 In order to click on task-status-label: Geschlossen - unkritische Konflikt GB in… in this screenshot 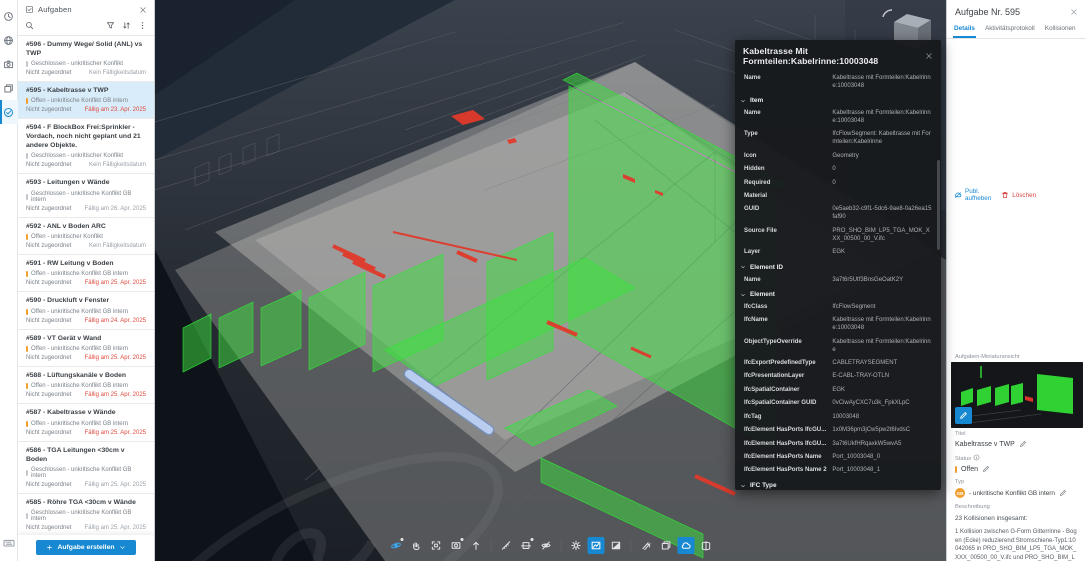, I will do `click(81, 472)`.